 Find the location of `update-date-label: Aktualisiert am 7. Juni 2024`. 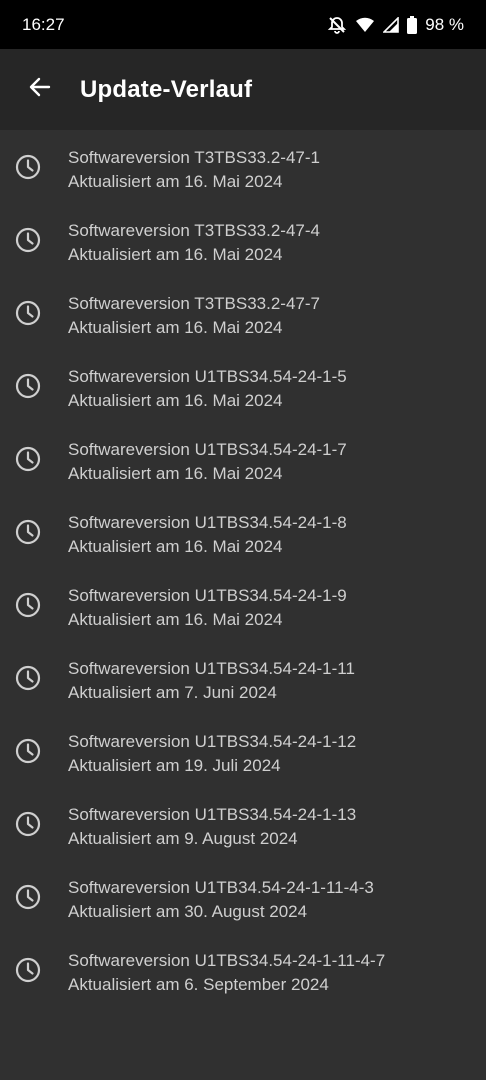

update-date-label: Aktualisiert am 7. Juni 2024 is located at coordinates (172, 692).